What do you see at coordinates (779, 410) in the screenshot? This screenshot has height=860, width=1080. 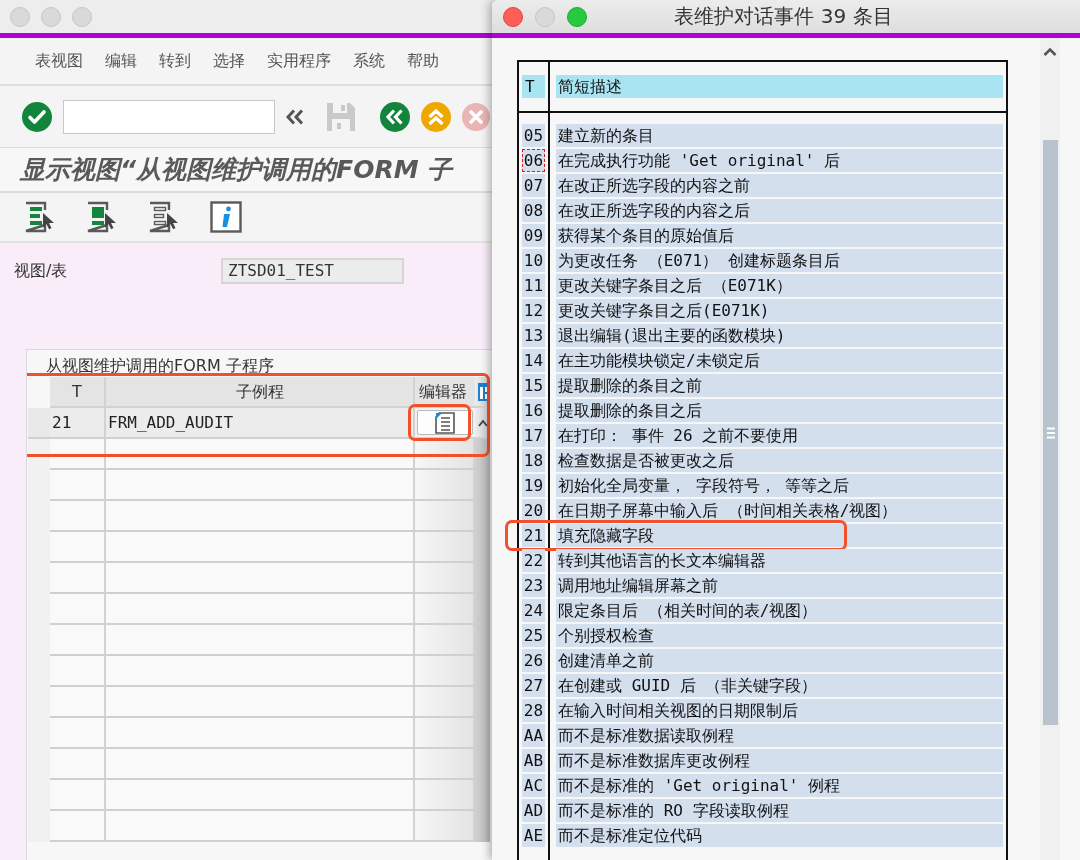 I see `table-cell: 提取删除的条目之后` at bounding box center [779, 410].